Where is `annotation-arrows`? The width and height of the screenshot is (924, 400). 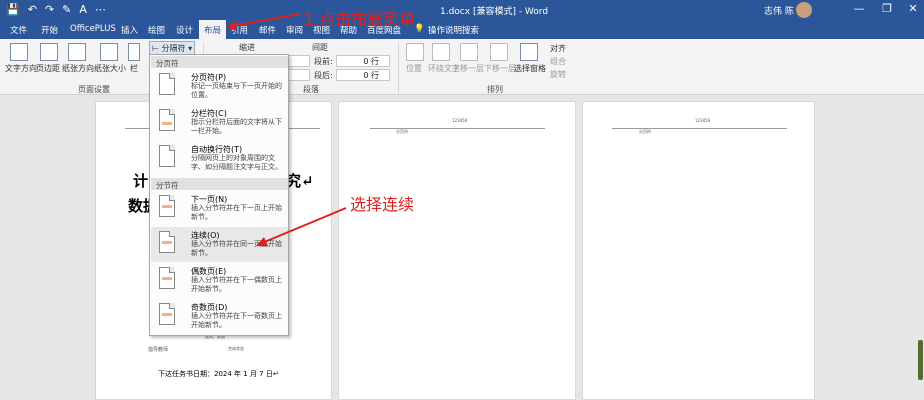 annotation-arrows is located at coordinates (286, 129).